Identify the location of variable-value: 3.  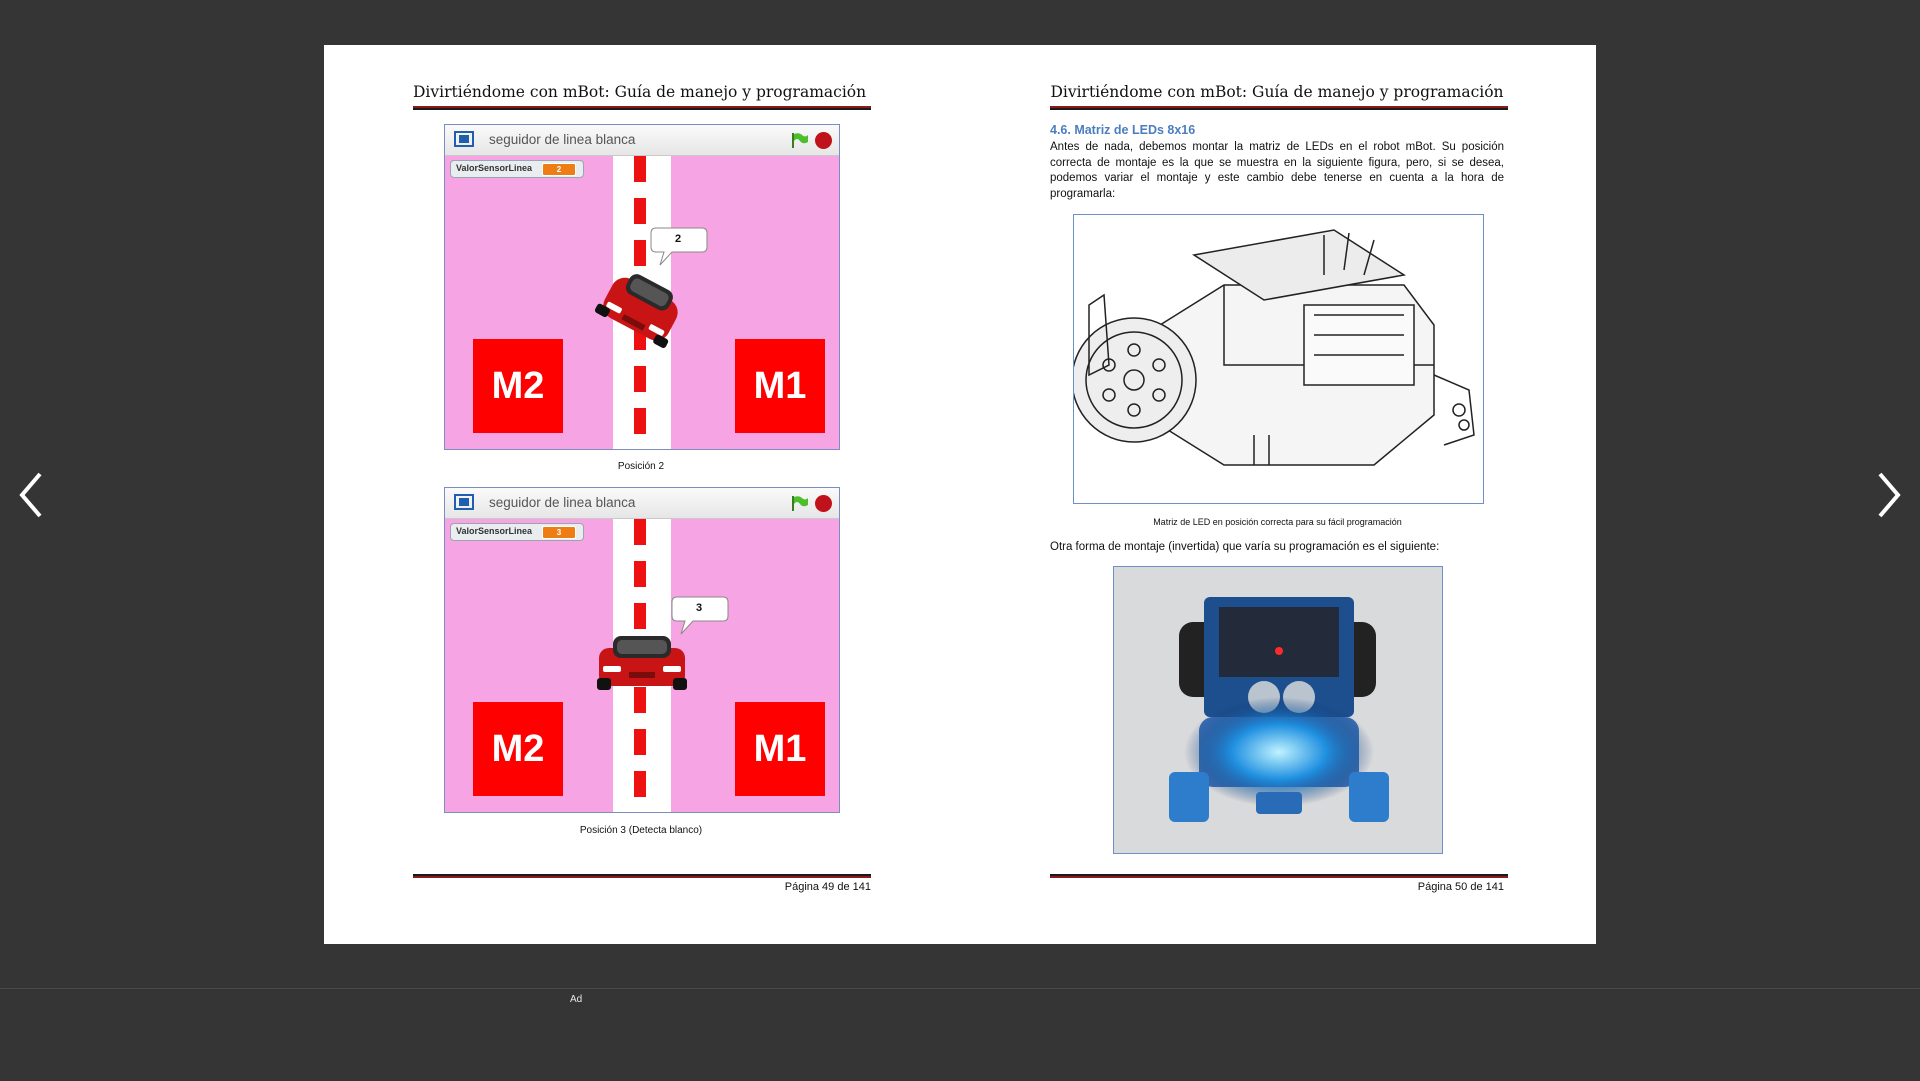
(559, 532).